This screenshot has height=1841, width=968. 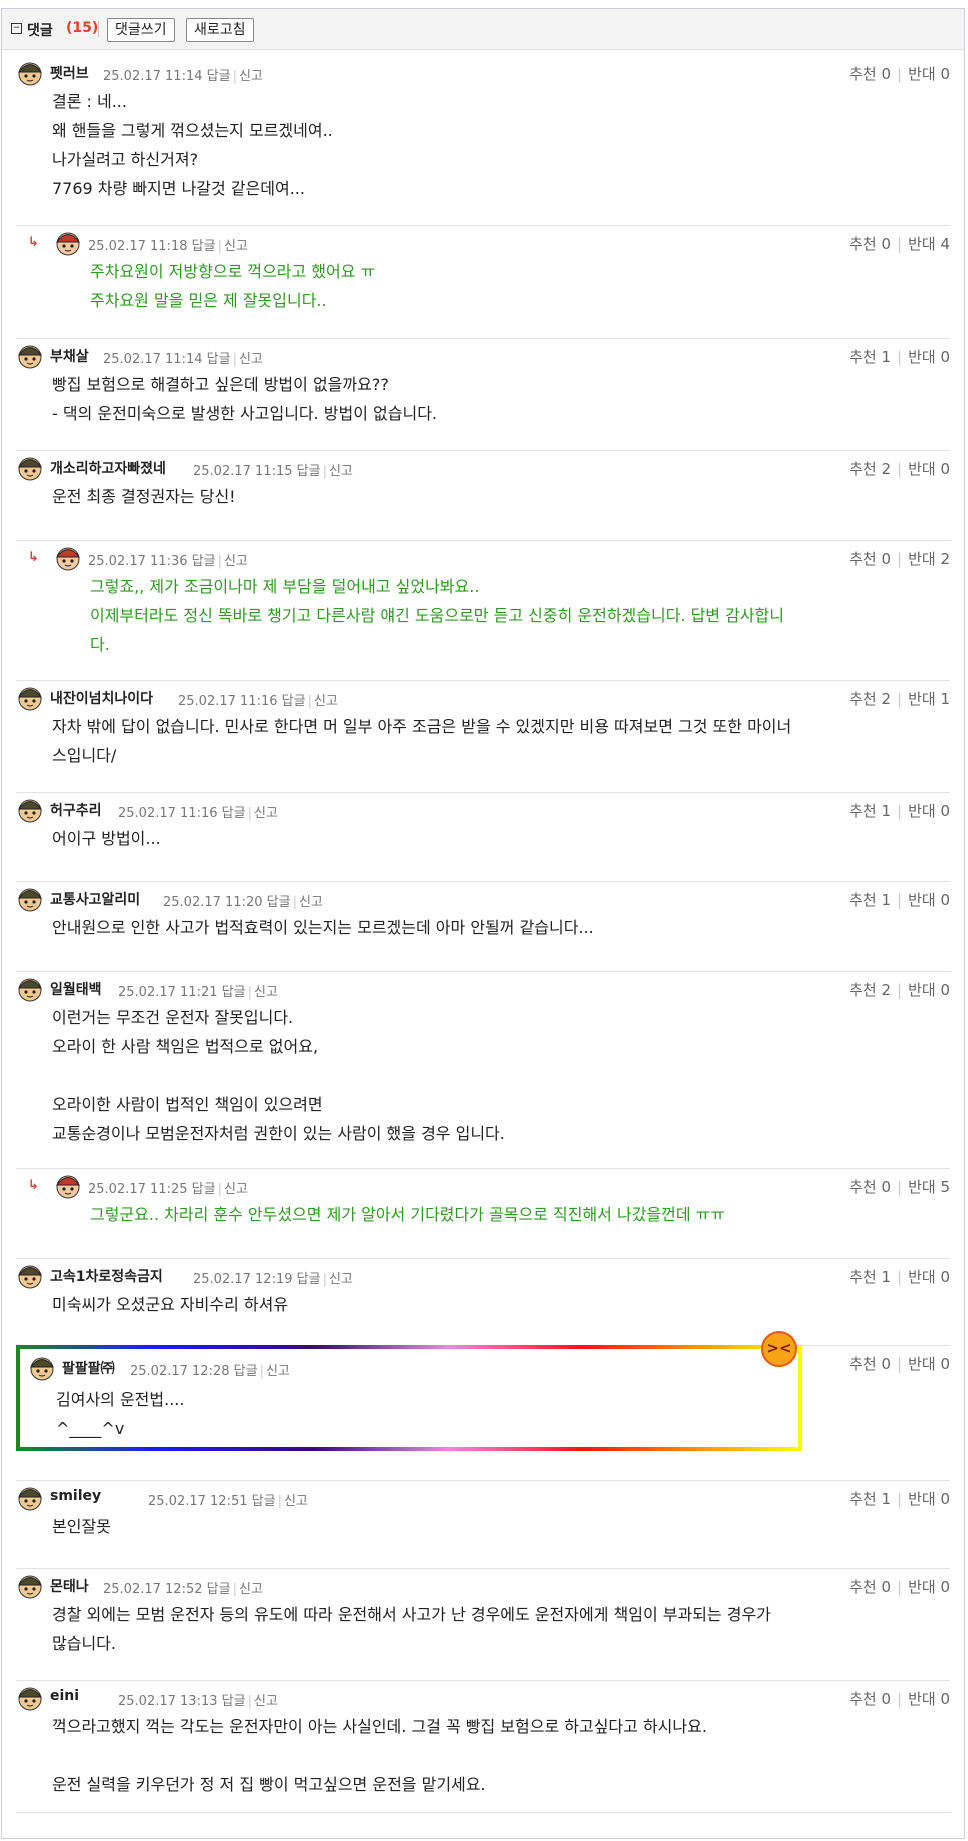 I want to click on comment-body: 미숙씨가 오셨군요 자비수리 하셔유, so click(x=170, y=1304).